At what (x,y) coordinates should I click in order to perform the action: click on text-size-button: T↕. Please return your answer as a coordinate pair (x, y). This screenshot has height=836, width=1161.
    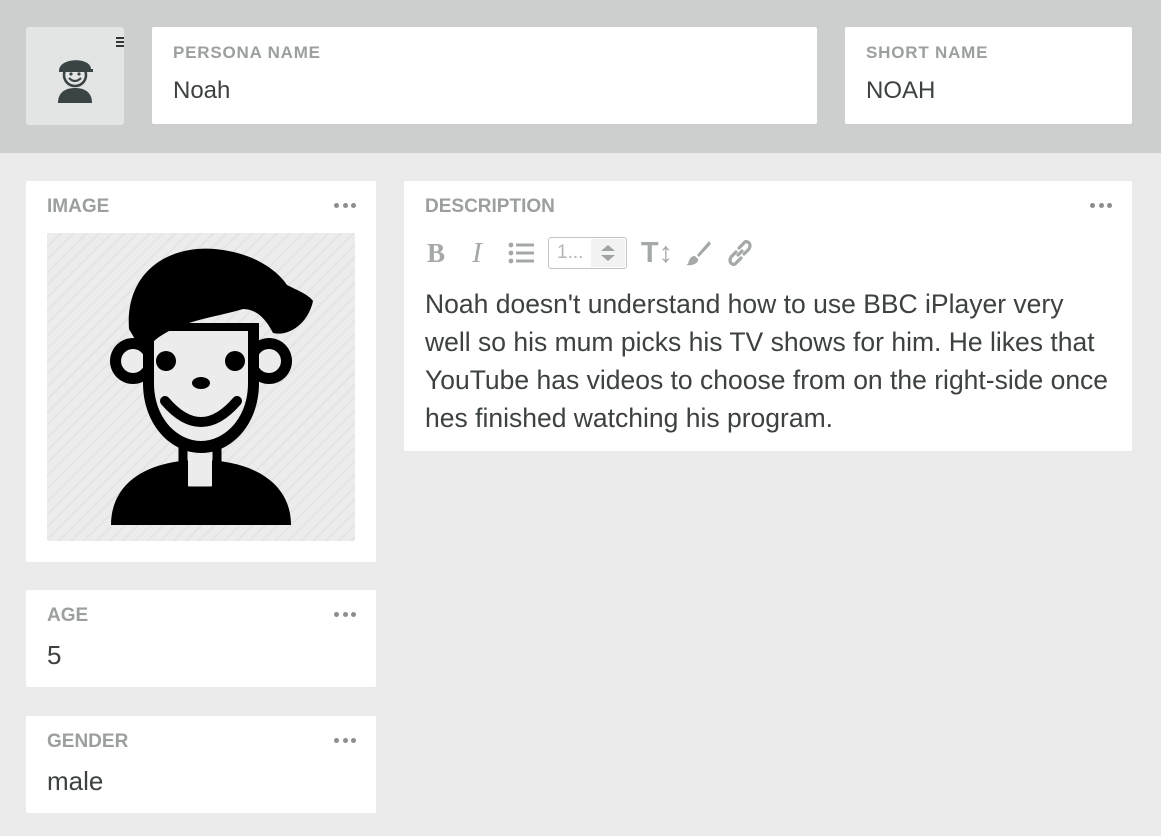
    Looking at the image, I should click on (657, 253).